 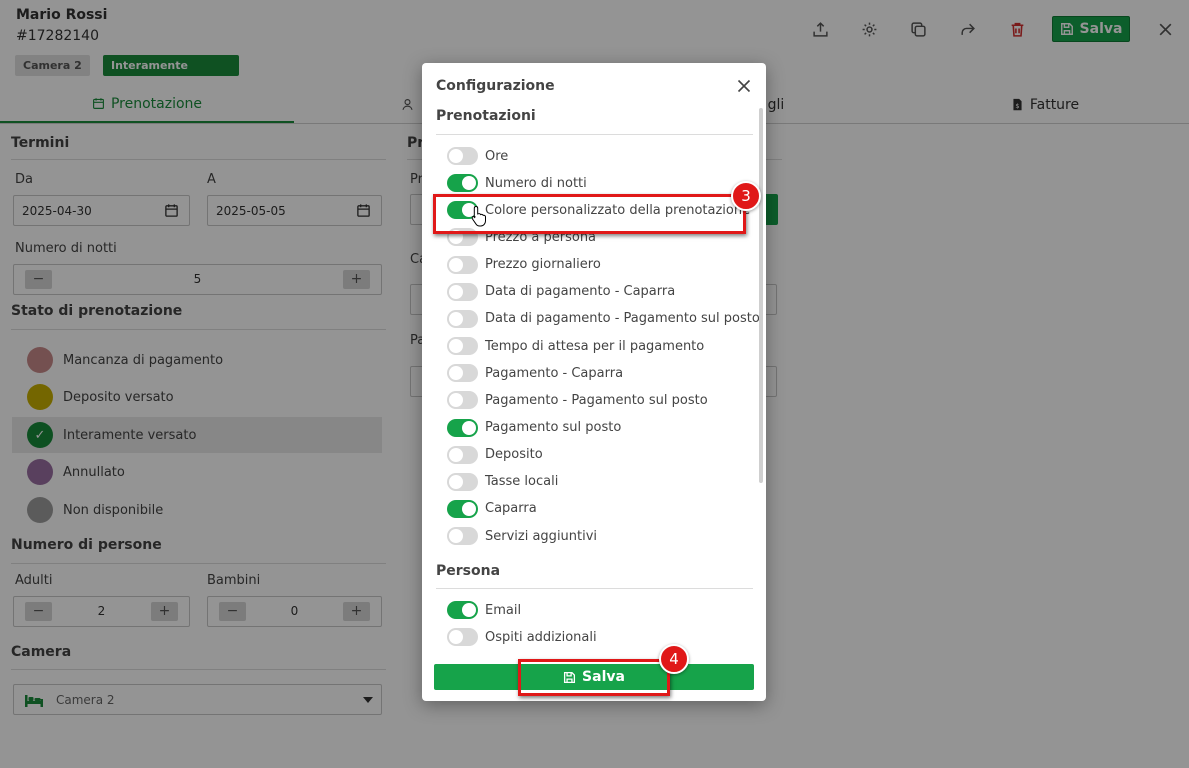 What do you see at coordinates (595, 346) in the screenshot?
I see `config-option-label: Tempo di attesa per il pagamento` at bounding box center [595, 346].